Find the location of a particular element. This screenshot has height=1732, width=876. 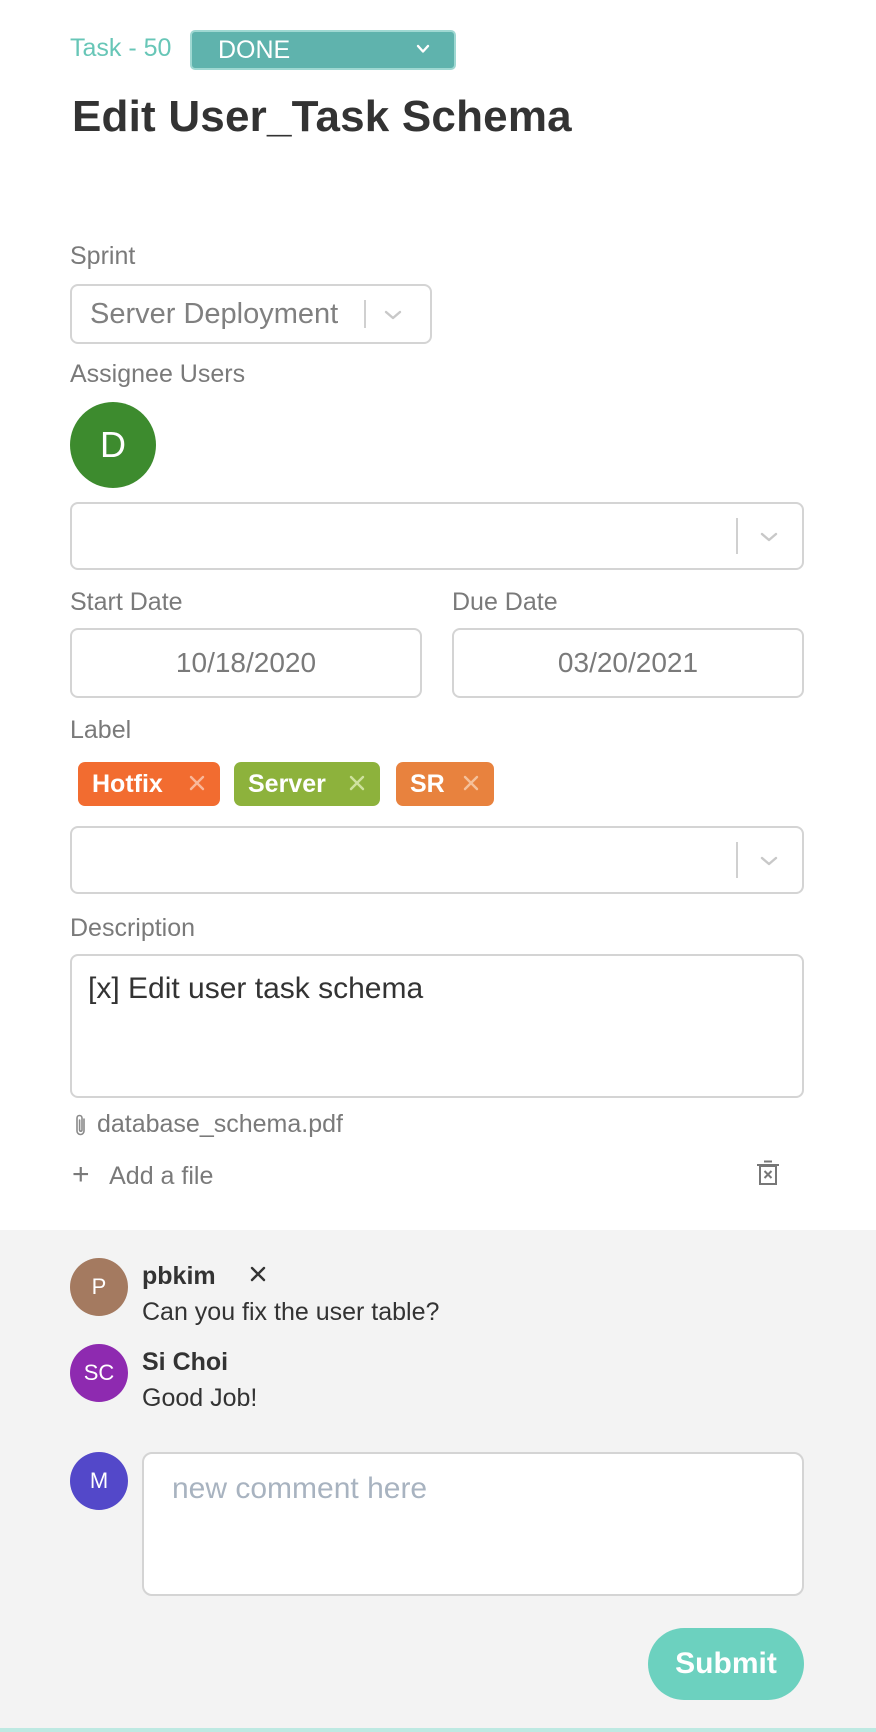

avatar: P is located at coordinates (99, 1287).